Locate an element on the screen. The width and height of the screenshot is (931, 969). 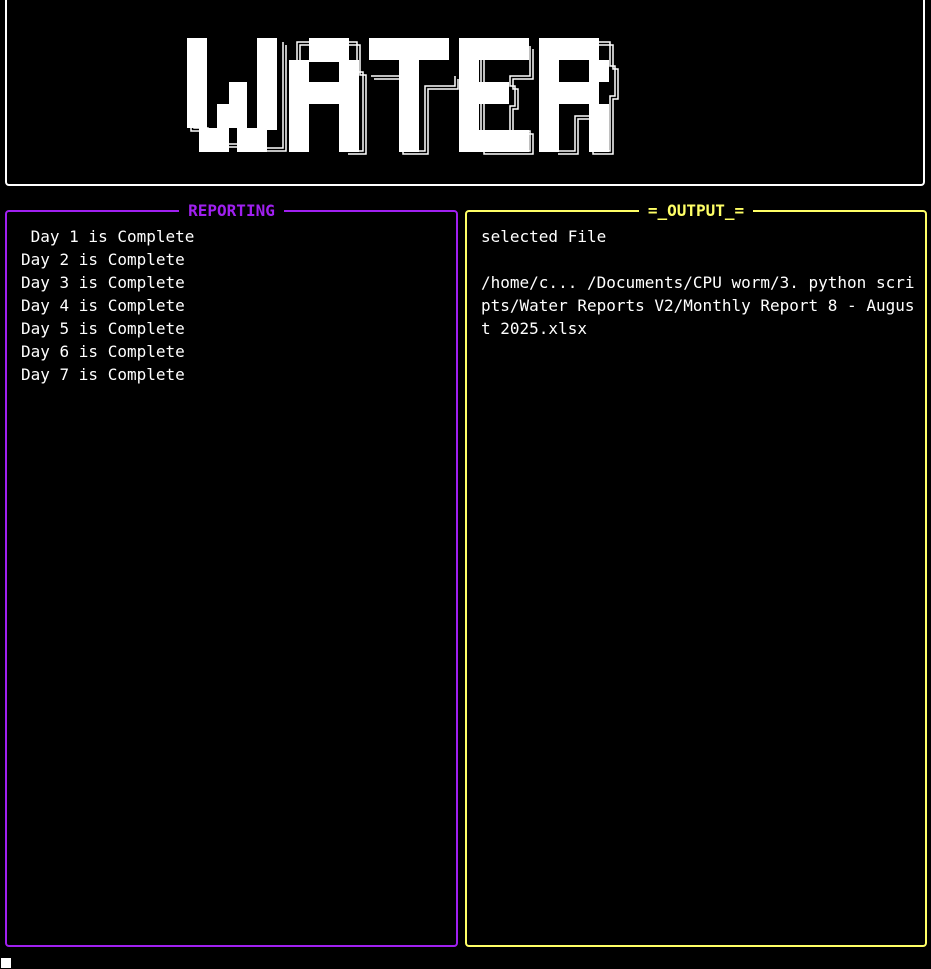
log-line: Day 5 is Complete is located at coordinates (103, 328).